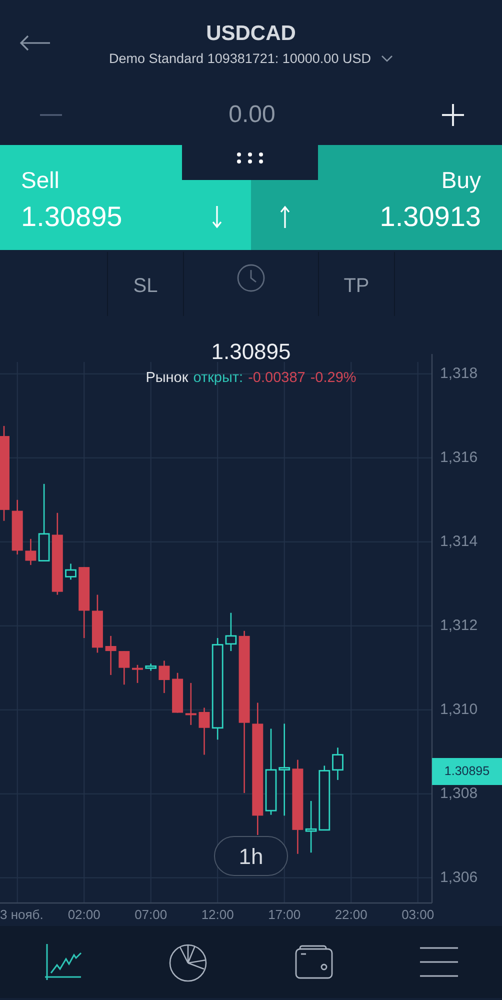 The height and width of the screenshot is (1000, 502). What do you see at coordinates (84, 915) in the screenshot?
I see `axis-label: 02:00` at bounding box center [84, 915].